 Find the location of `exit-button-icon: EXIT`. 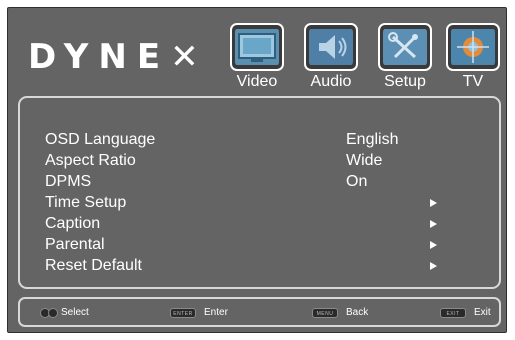

exit-button-icon: EXIT is located at coordinates (453, 313).